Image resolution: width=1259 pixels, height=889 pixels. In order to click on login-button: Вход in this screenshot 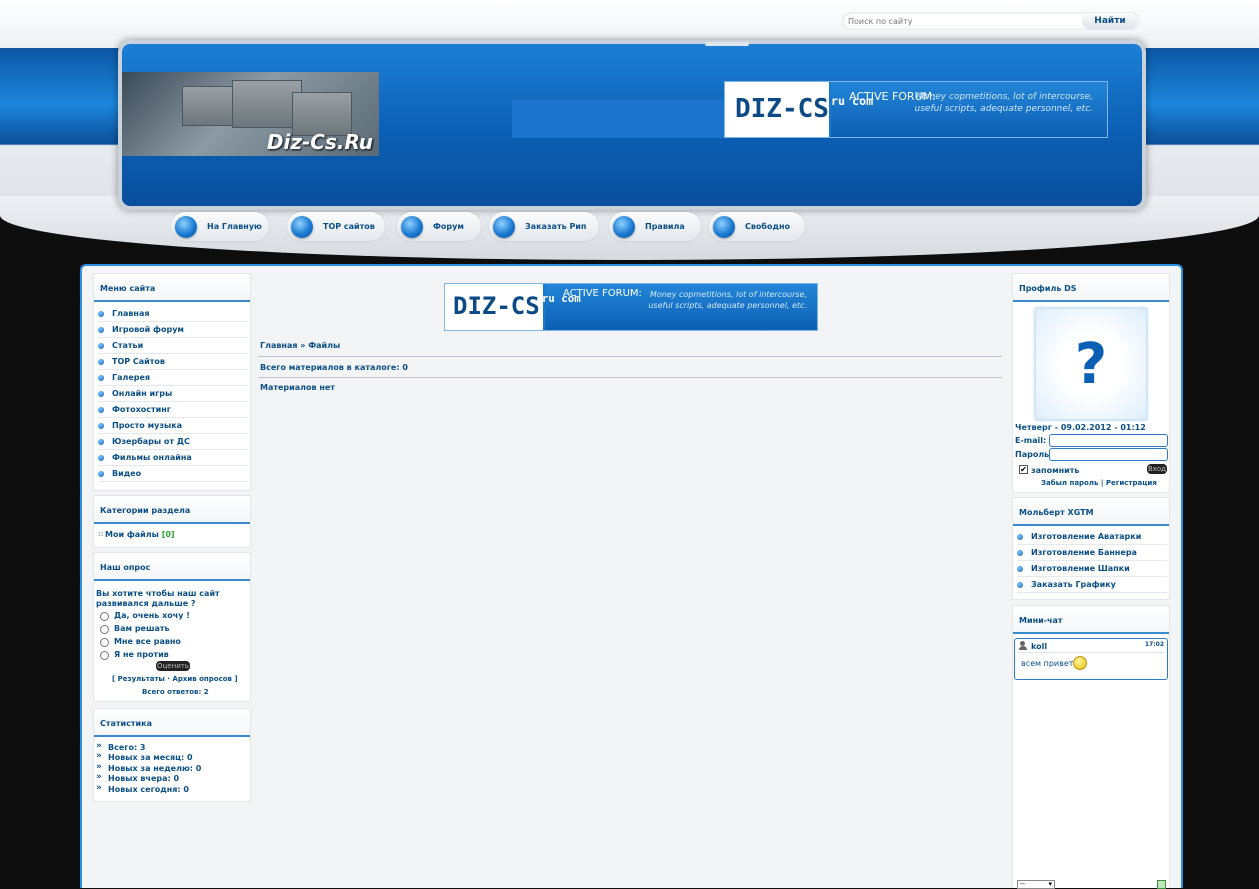, I will do `click(1157, 469)`.